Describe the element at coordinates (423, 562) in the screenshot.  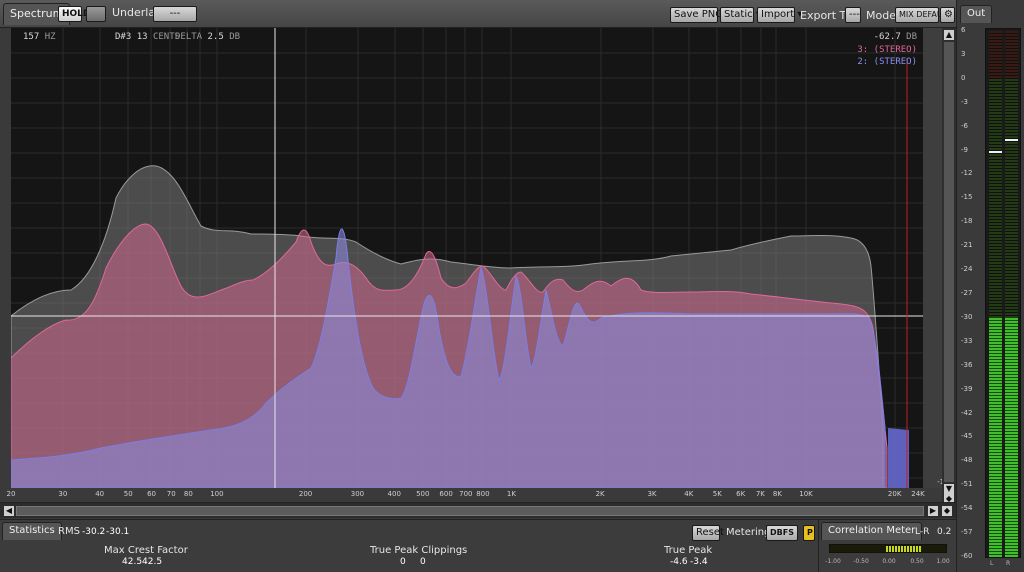
I see `clippings-right-value: 0` at that location.